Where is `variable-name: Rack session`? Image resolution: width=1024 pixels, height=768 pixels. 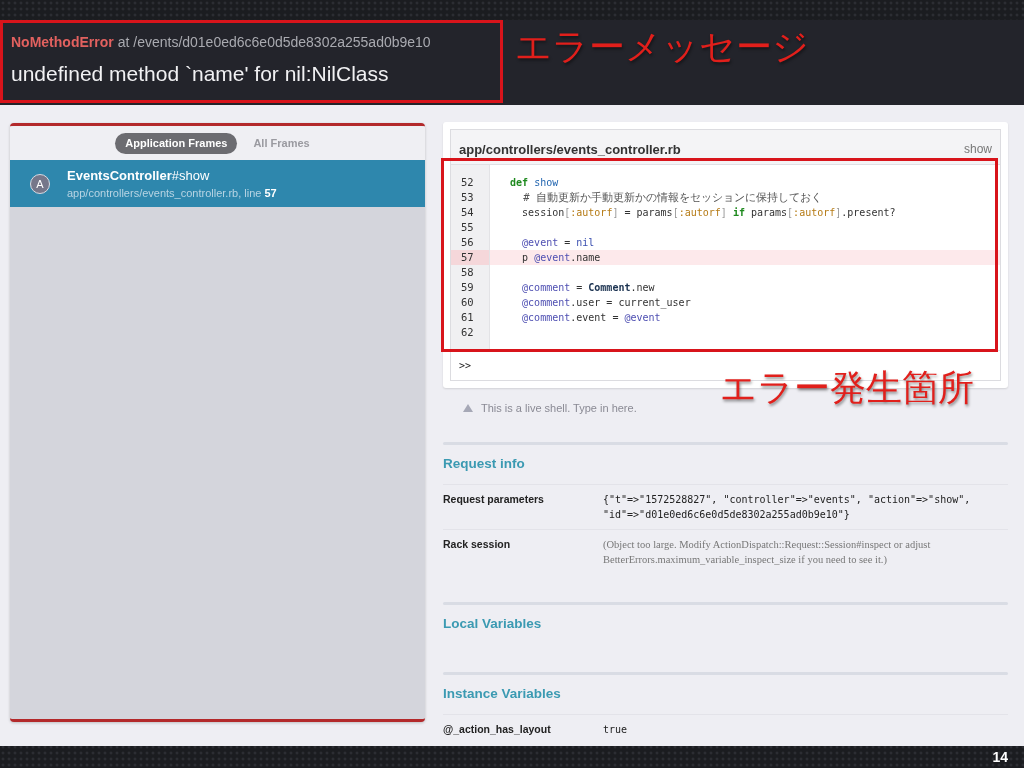 variable-name: Rack session is located at coordinates (477, 544).